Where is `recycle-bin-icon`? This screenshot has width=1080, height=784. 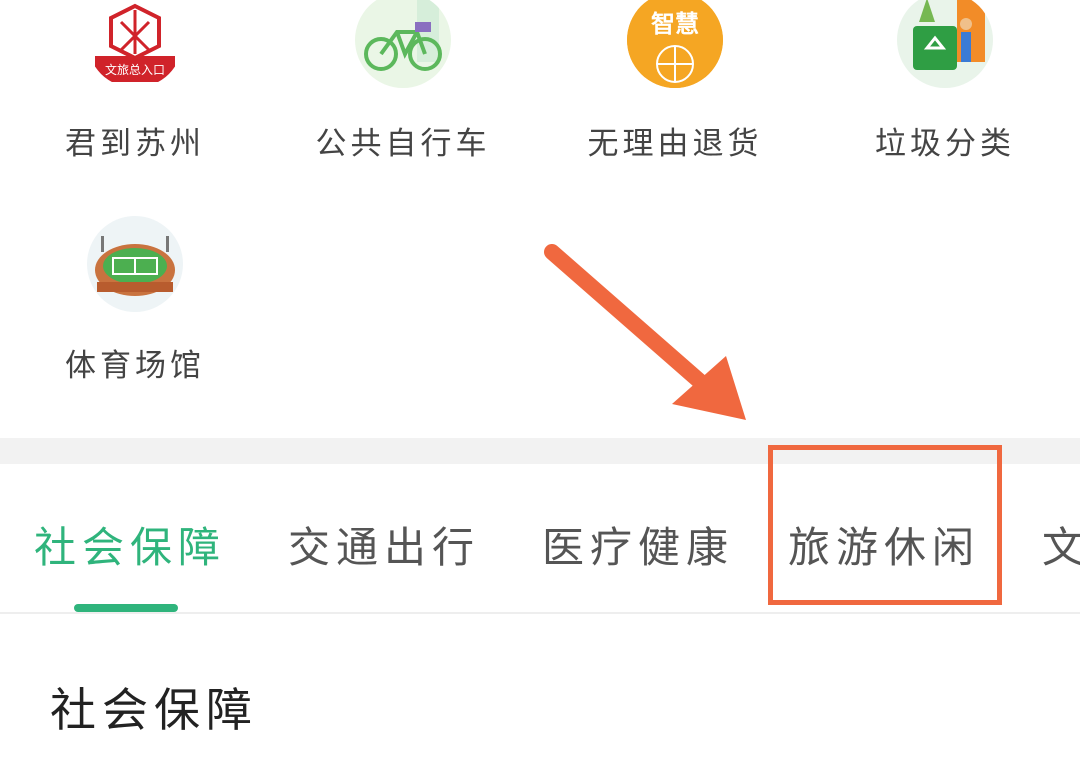 recycle-bin-icon is located at coordinates (945, 44).